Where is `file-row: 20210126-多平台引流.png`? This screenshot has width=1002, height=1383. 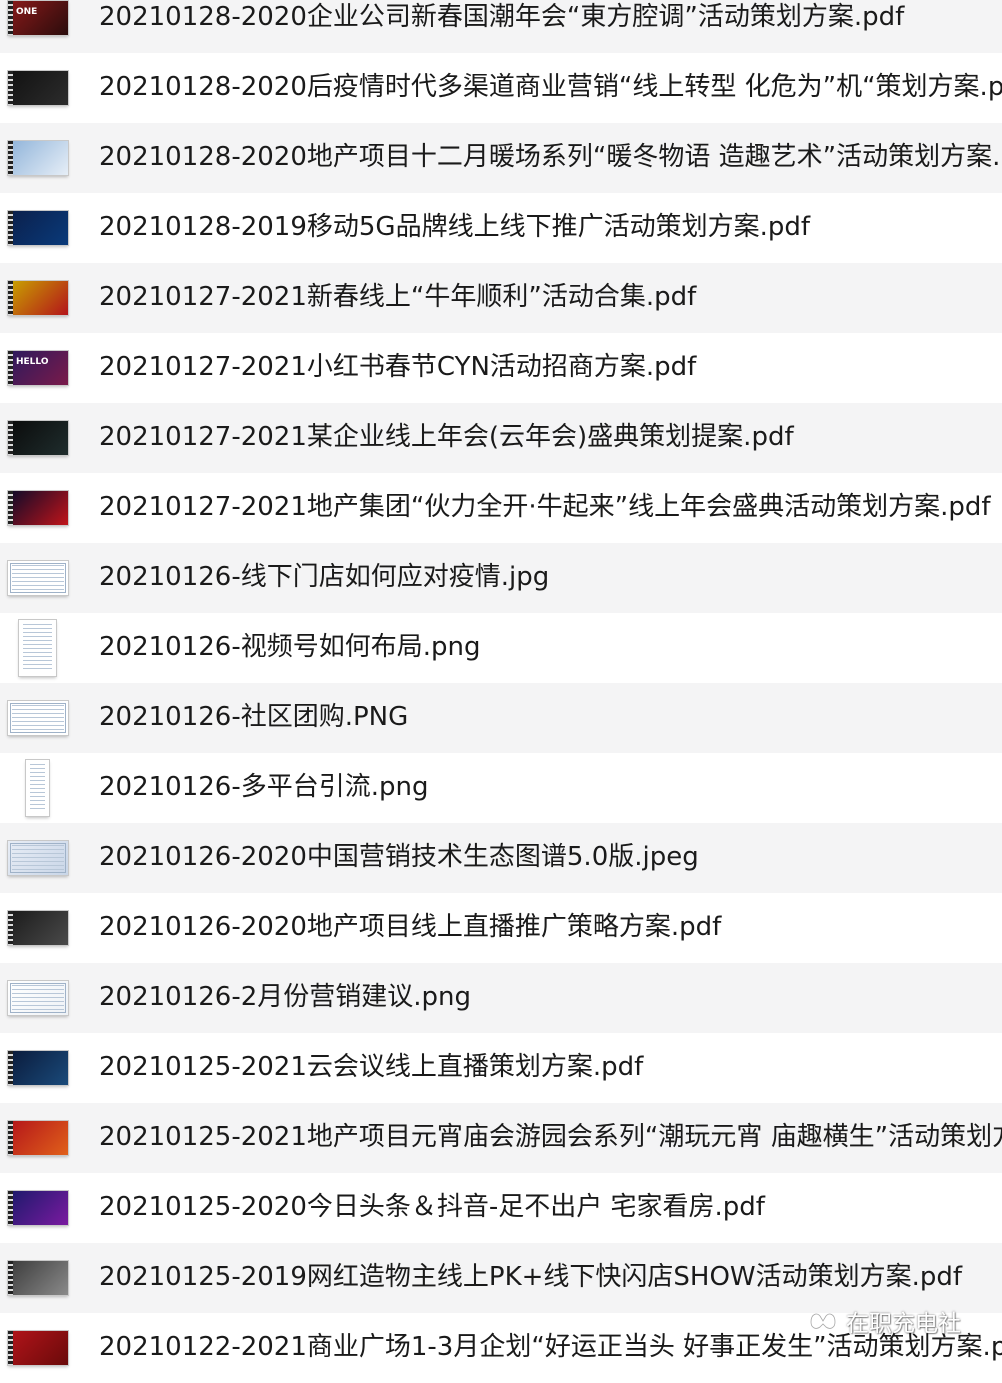 file-row: 20210126-多平台引流.png is located at coordinates (501, 788).